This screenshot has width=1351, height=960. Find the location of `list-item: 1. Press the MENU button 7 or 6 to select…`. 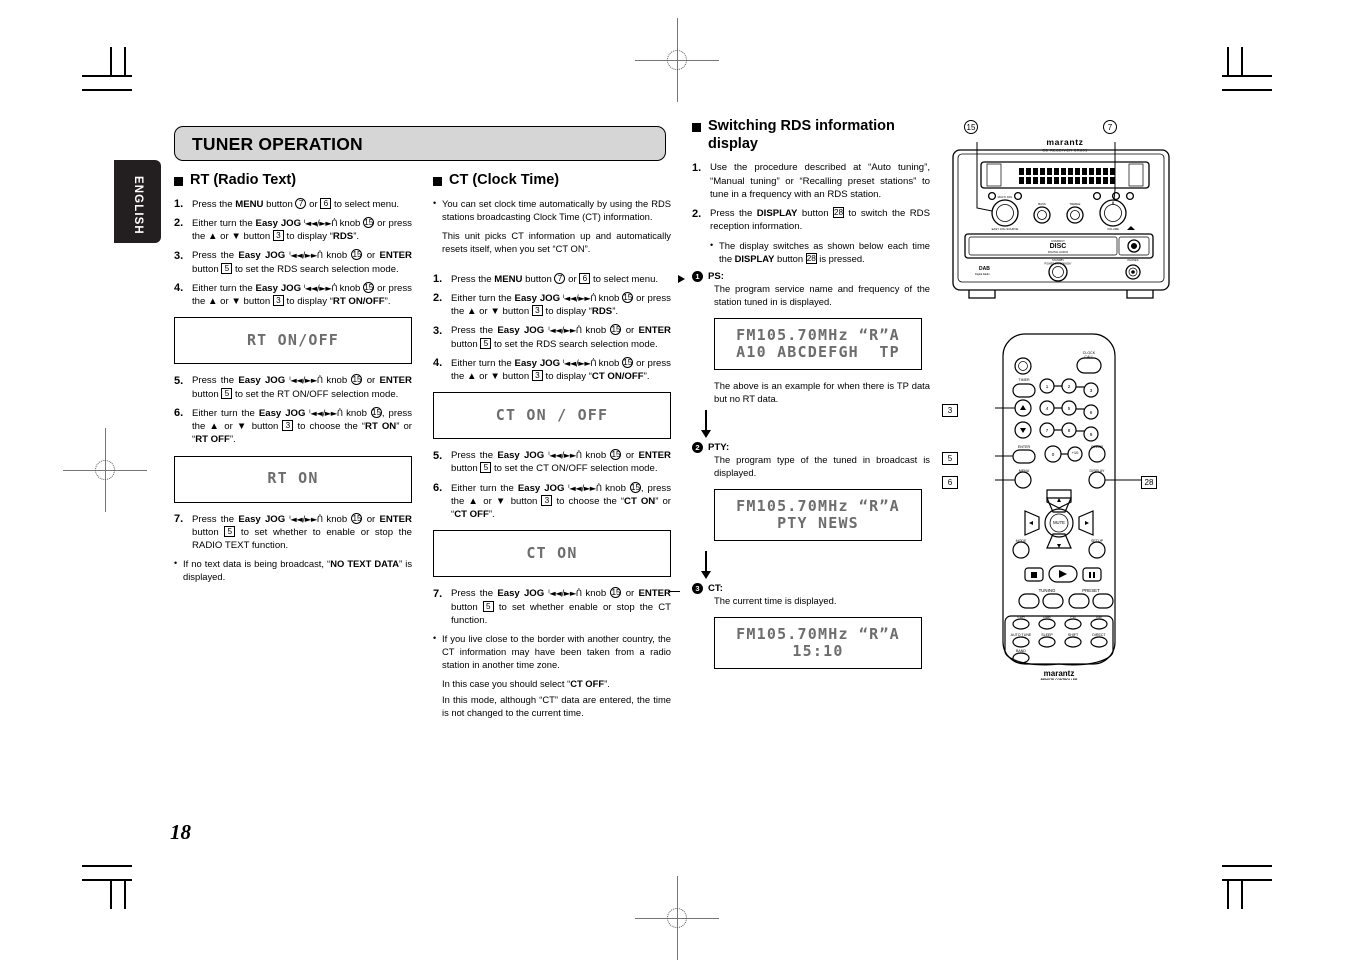

list-item: 1. Press the MENU button 7 or 6 to select… is located at coordinates (293, 204).